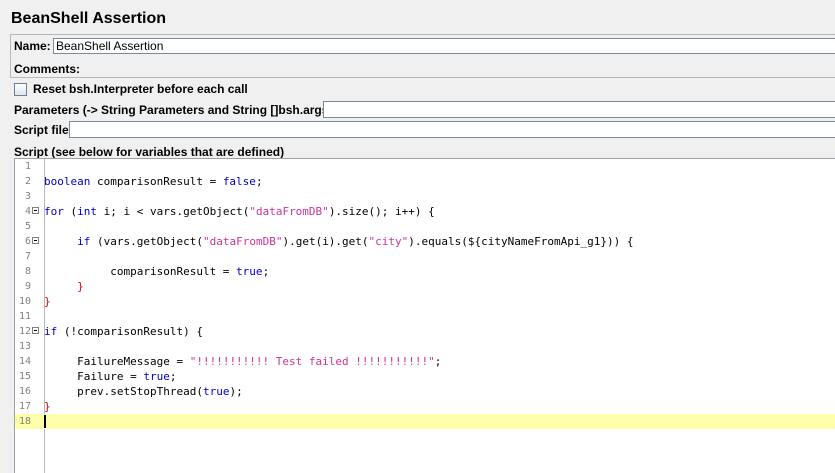 The image size is (835, 473). What do you see at coordinates (153, 181) in the screenshot?
I see `code-text: boolean comparisonResult = false;` at bounding box center [153, 181].